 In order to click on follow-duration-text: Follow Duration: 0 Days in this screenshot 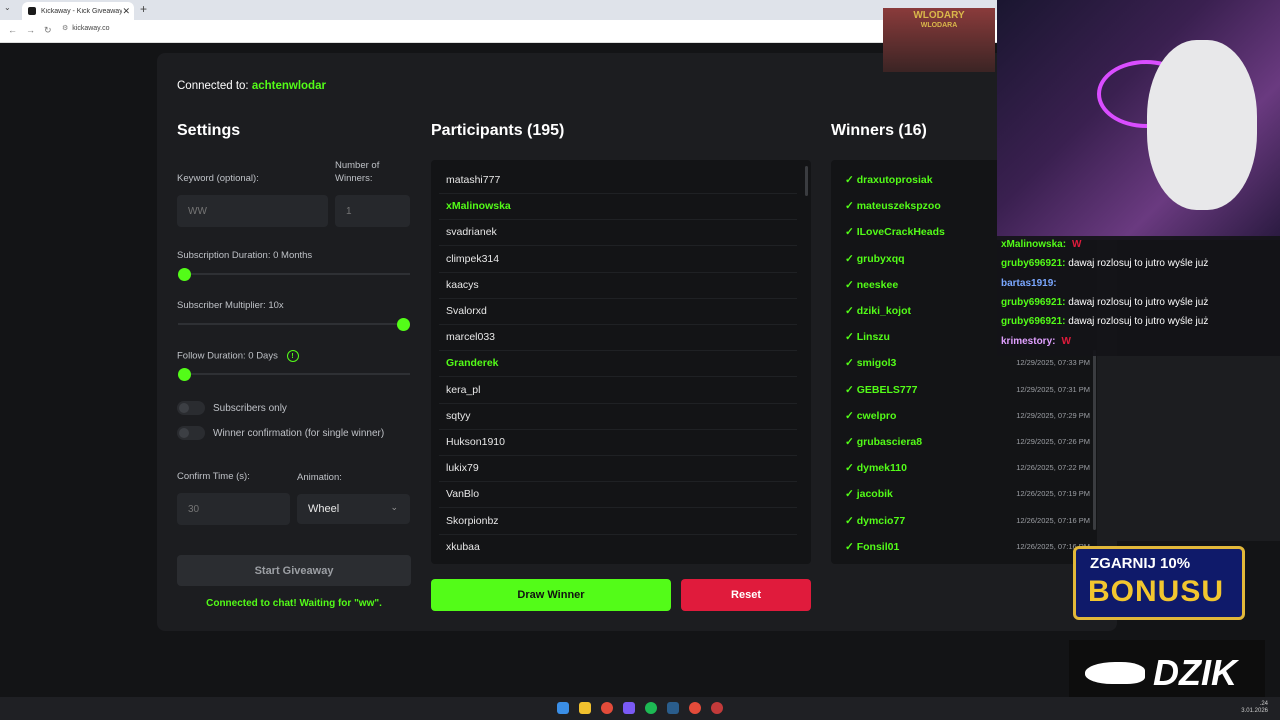, I will do `click(227, 356)`.